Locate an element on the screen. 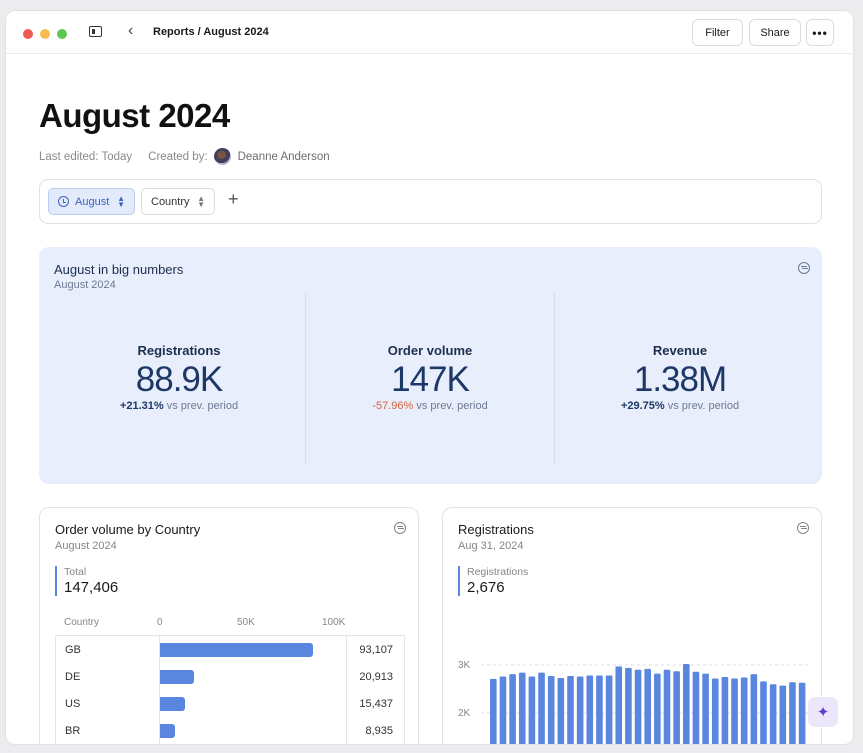  clock-icon is located at coordinates (63, 201).